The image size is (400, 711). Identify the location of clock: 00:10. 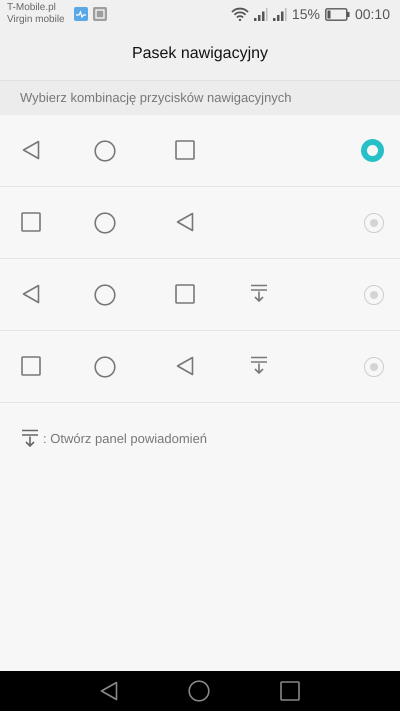
(372, 14).